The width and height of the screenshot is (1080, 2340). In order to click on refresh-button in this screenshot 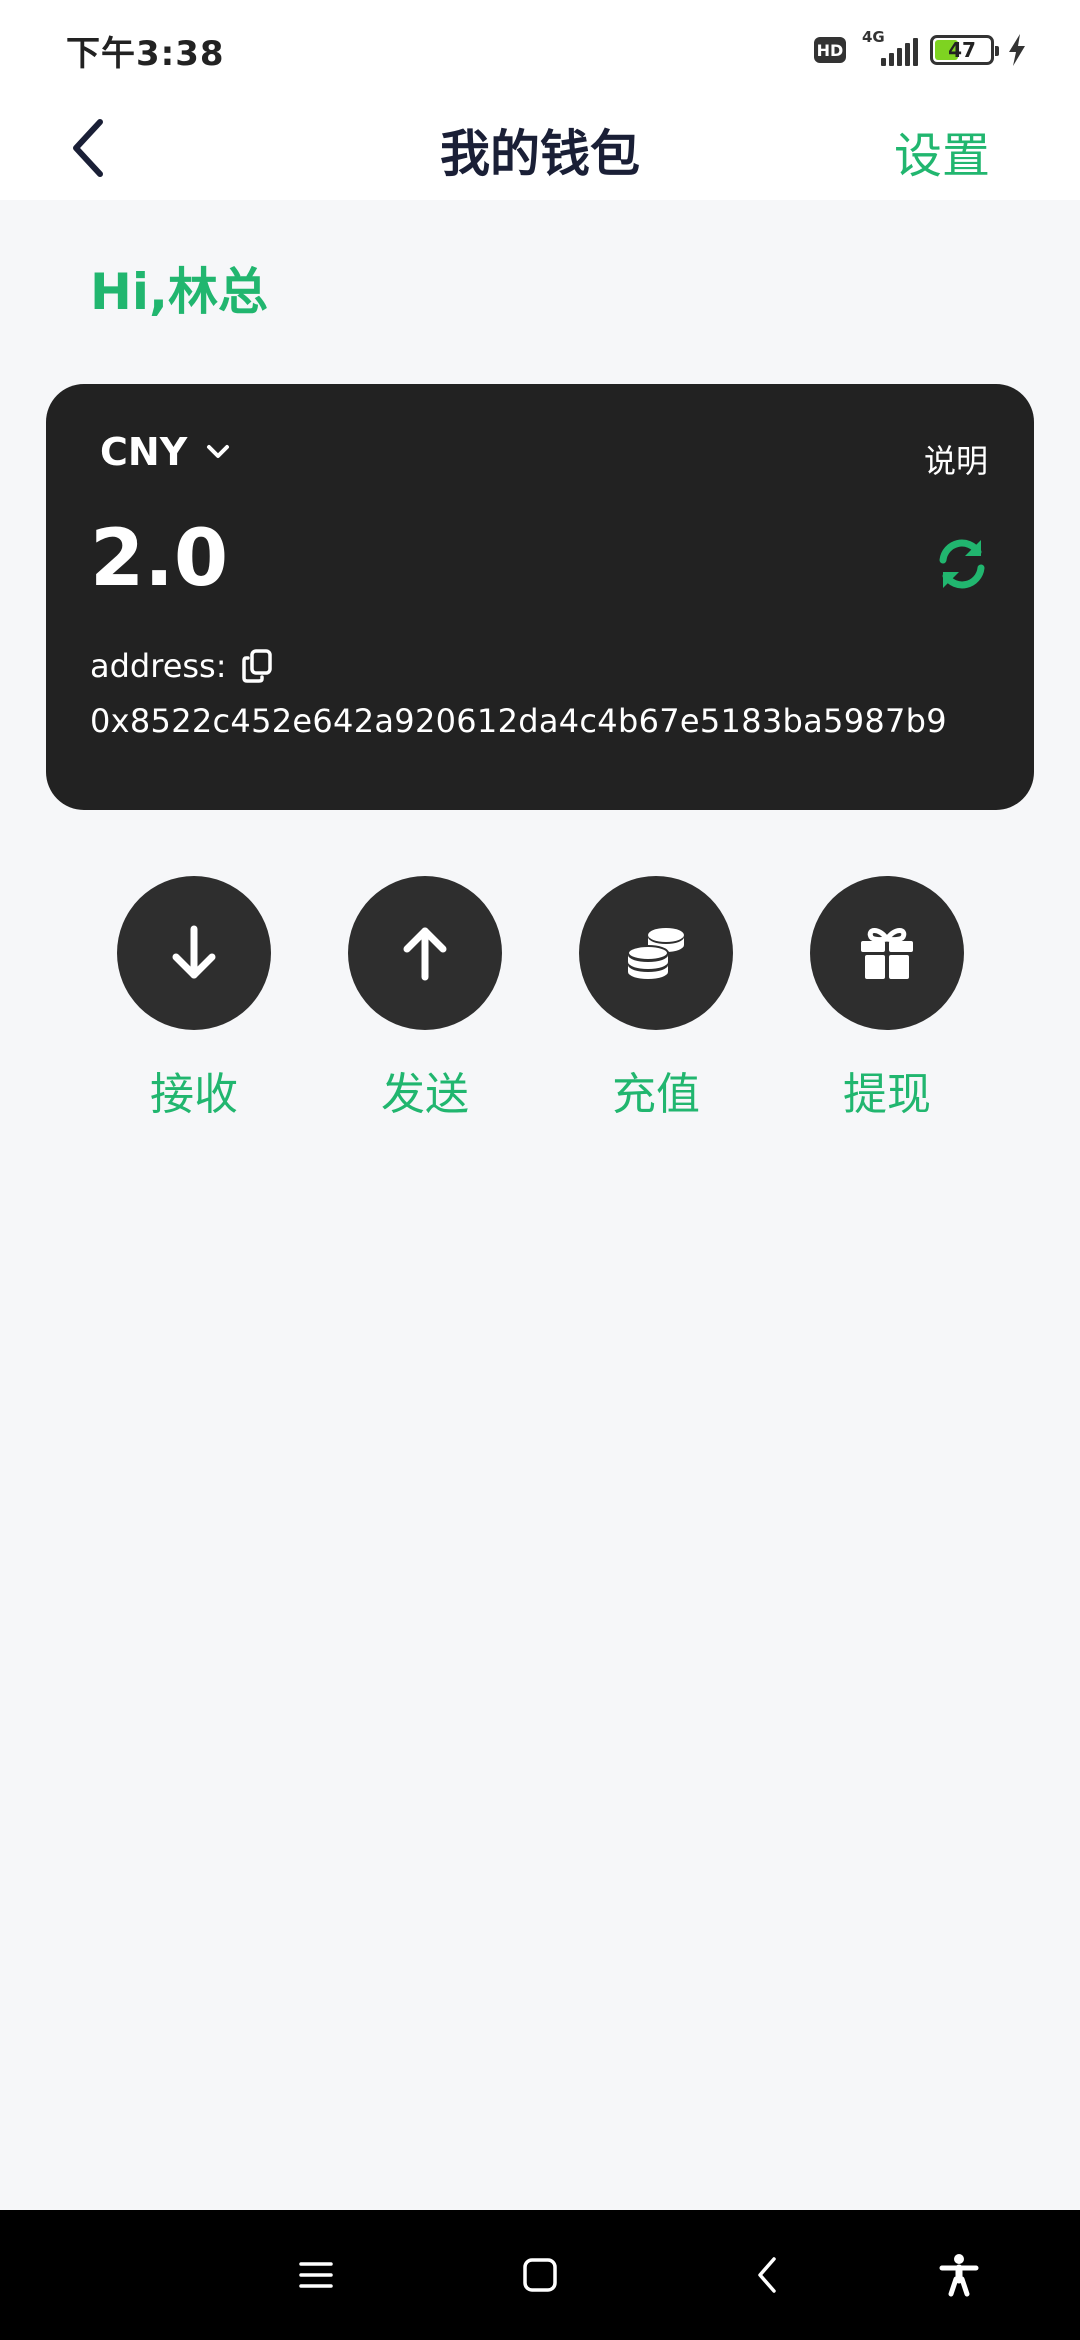, I will do `click(962, 564)`.